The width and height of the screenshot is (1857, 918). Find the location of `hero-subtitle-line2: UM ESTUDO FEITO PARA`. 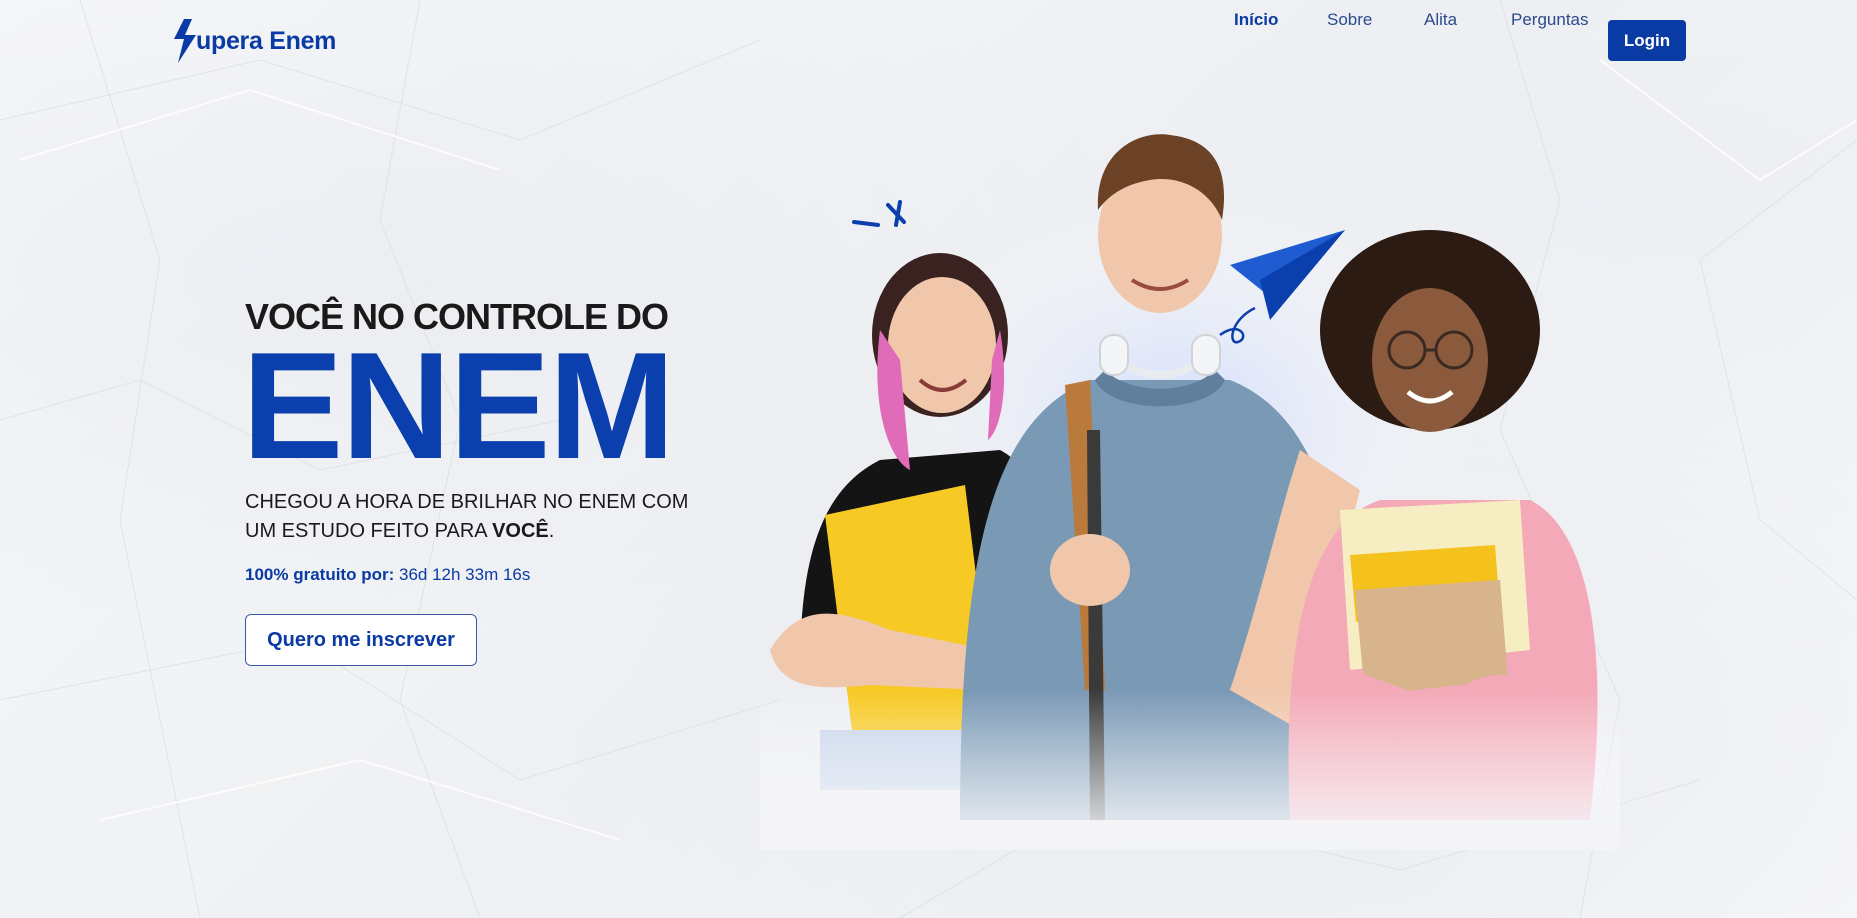

hero-subtitle-line2: UM ESTUDO FEITO PARA is located at coordinates (369, 531).